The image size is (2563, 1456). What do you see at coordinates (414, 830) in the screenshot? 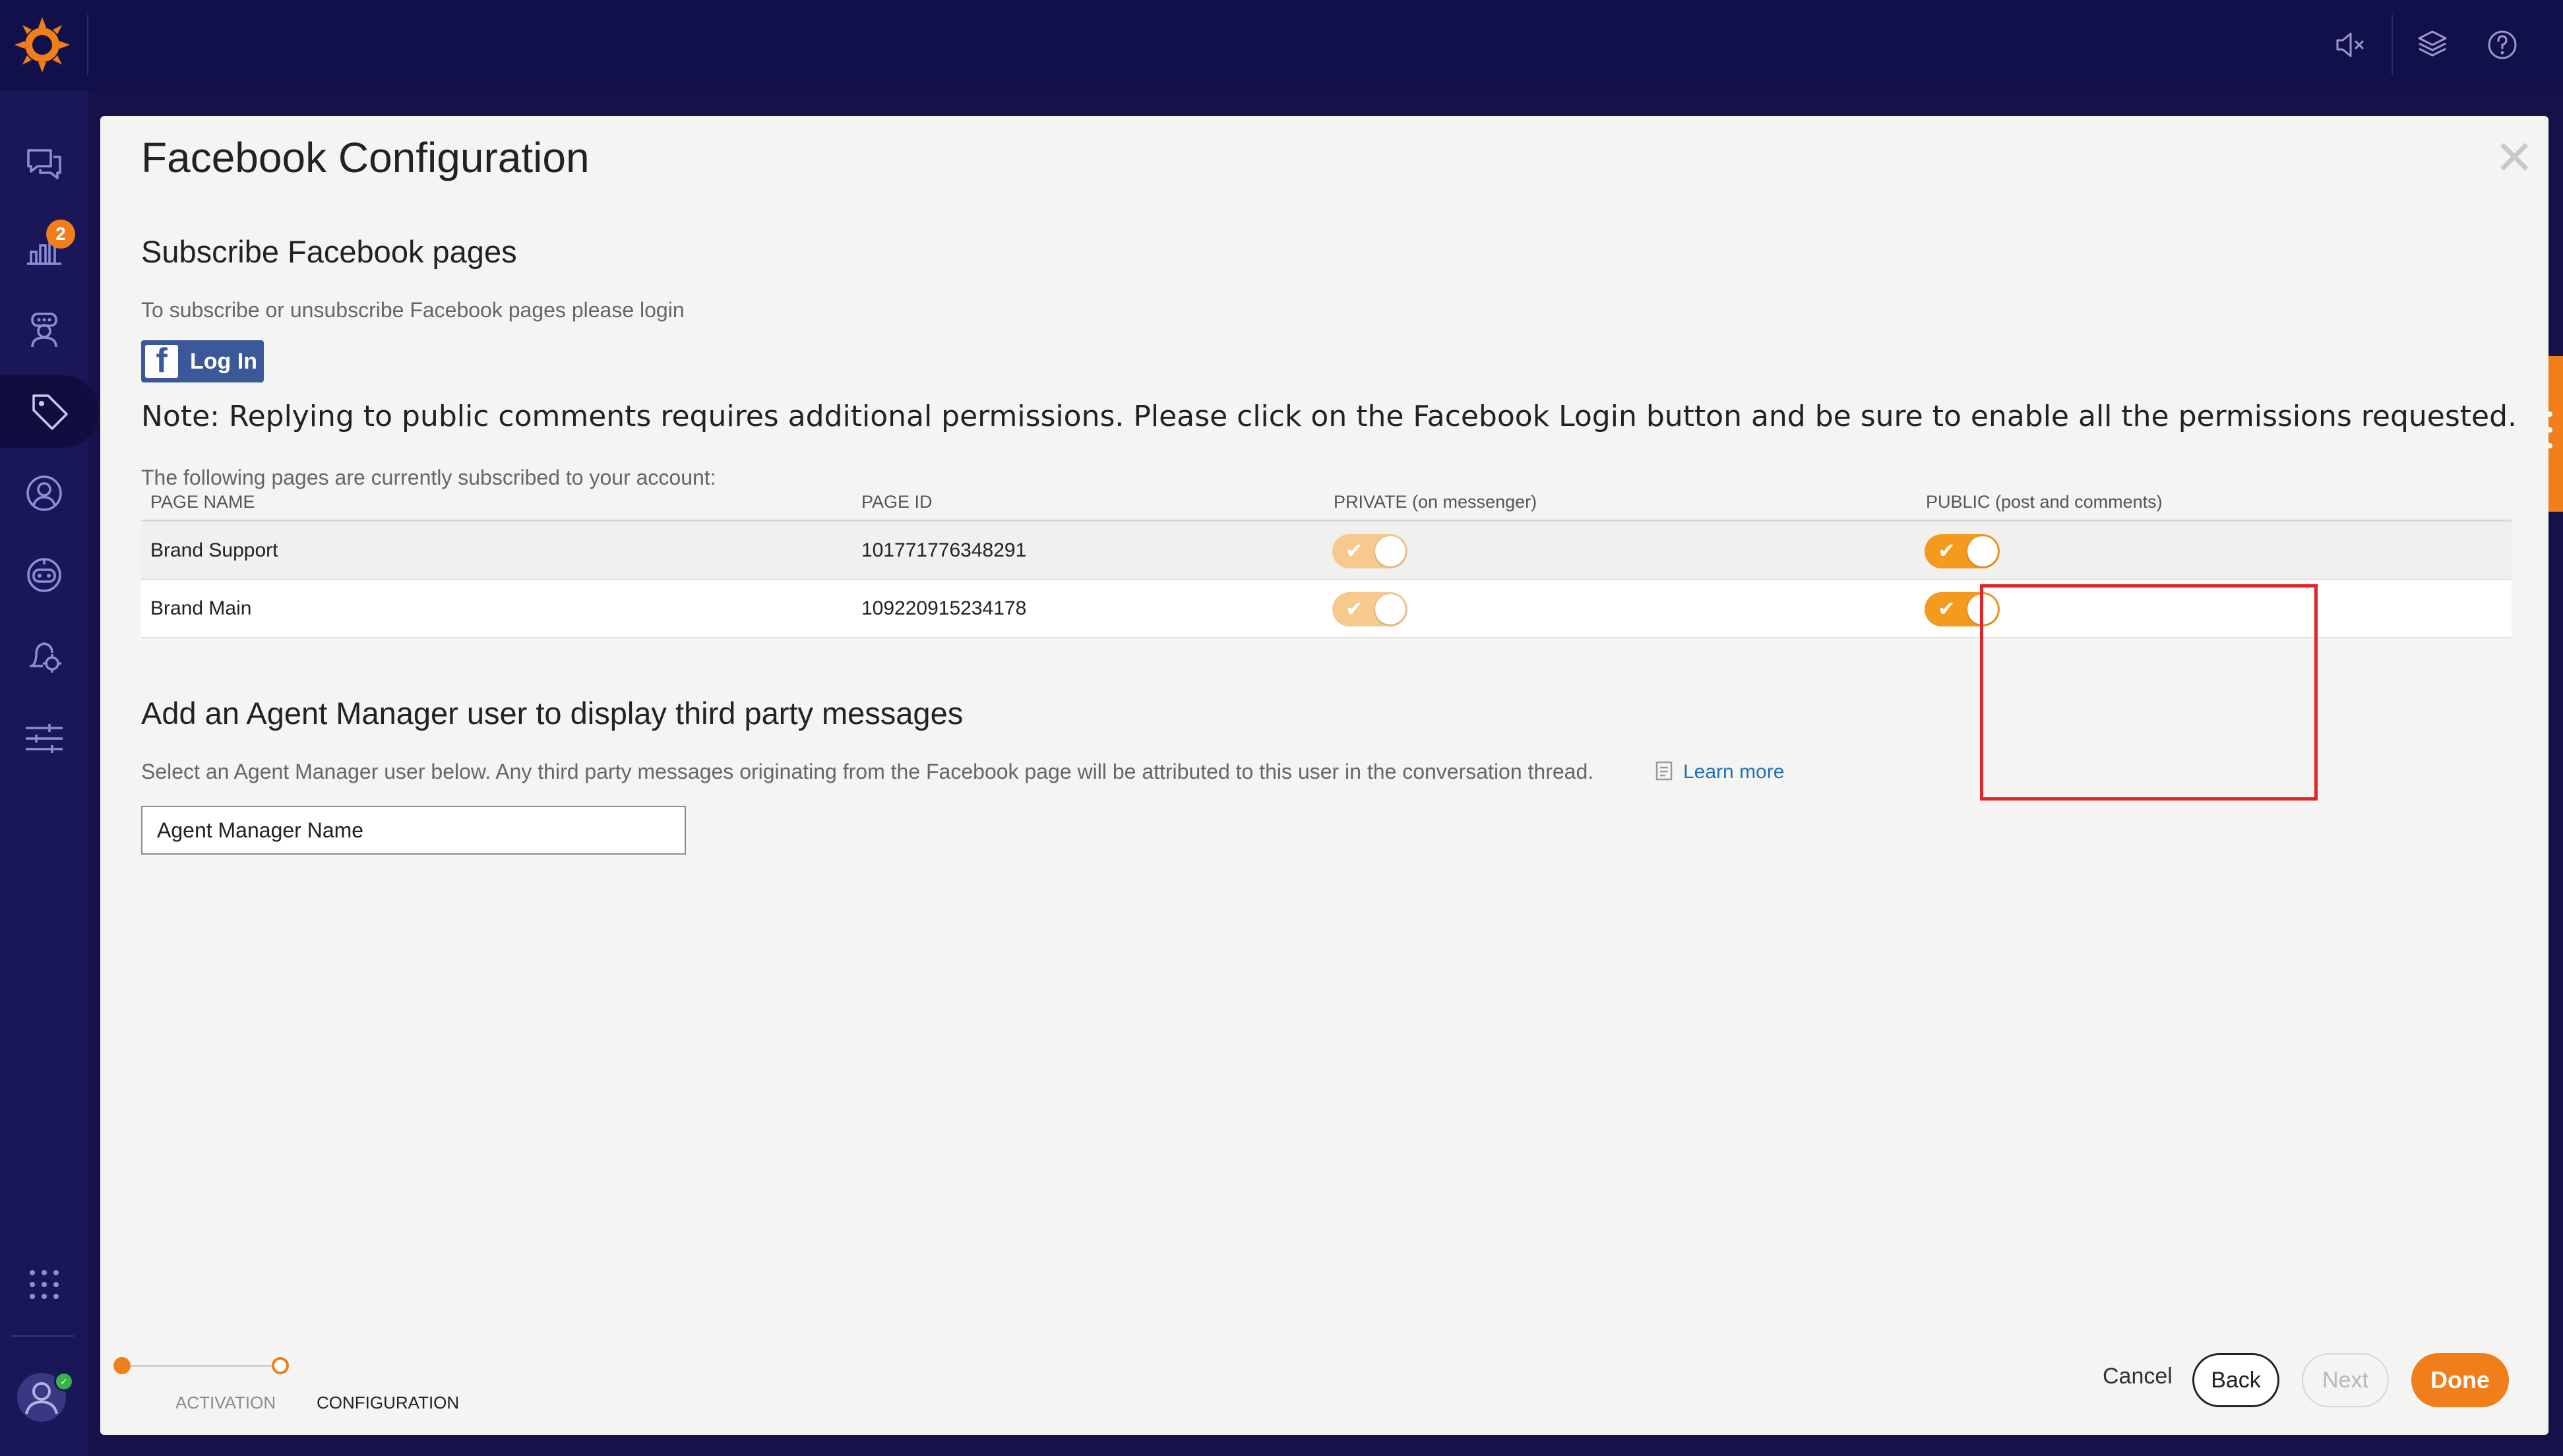
I see `agent-manager-input` at bounding box center [414, 830].